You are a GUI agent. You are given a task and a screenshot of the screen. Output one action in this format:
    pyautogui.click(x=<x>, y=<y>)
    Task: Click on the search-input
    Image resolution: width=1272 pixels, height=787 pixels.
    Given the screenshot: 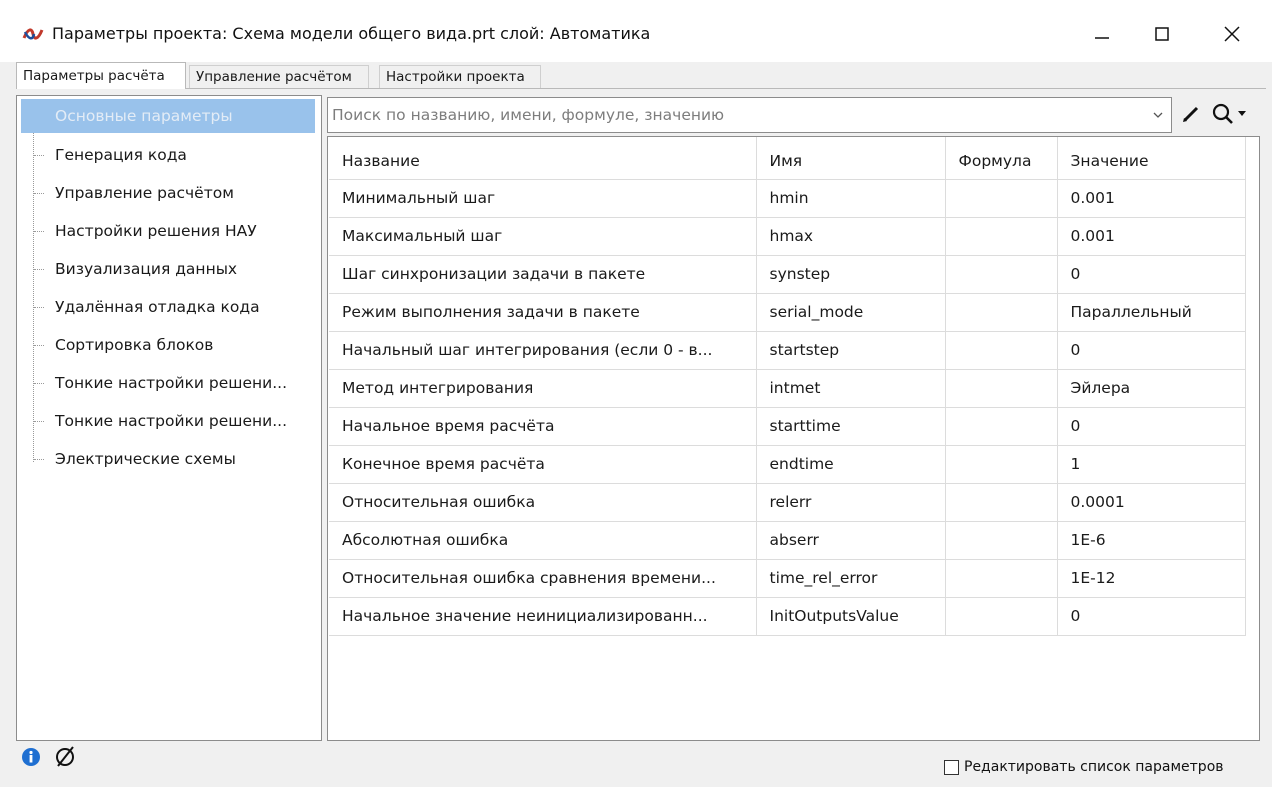 What is the action you would take?
    pyautogui.click(x=732, y=115)
    